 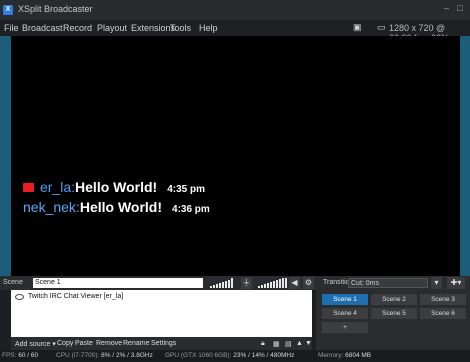 I want to click on scene-4-button: Scene 4, so click(x=345, y=313).